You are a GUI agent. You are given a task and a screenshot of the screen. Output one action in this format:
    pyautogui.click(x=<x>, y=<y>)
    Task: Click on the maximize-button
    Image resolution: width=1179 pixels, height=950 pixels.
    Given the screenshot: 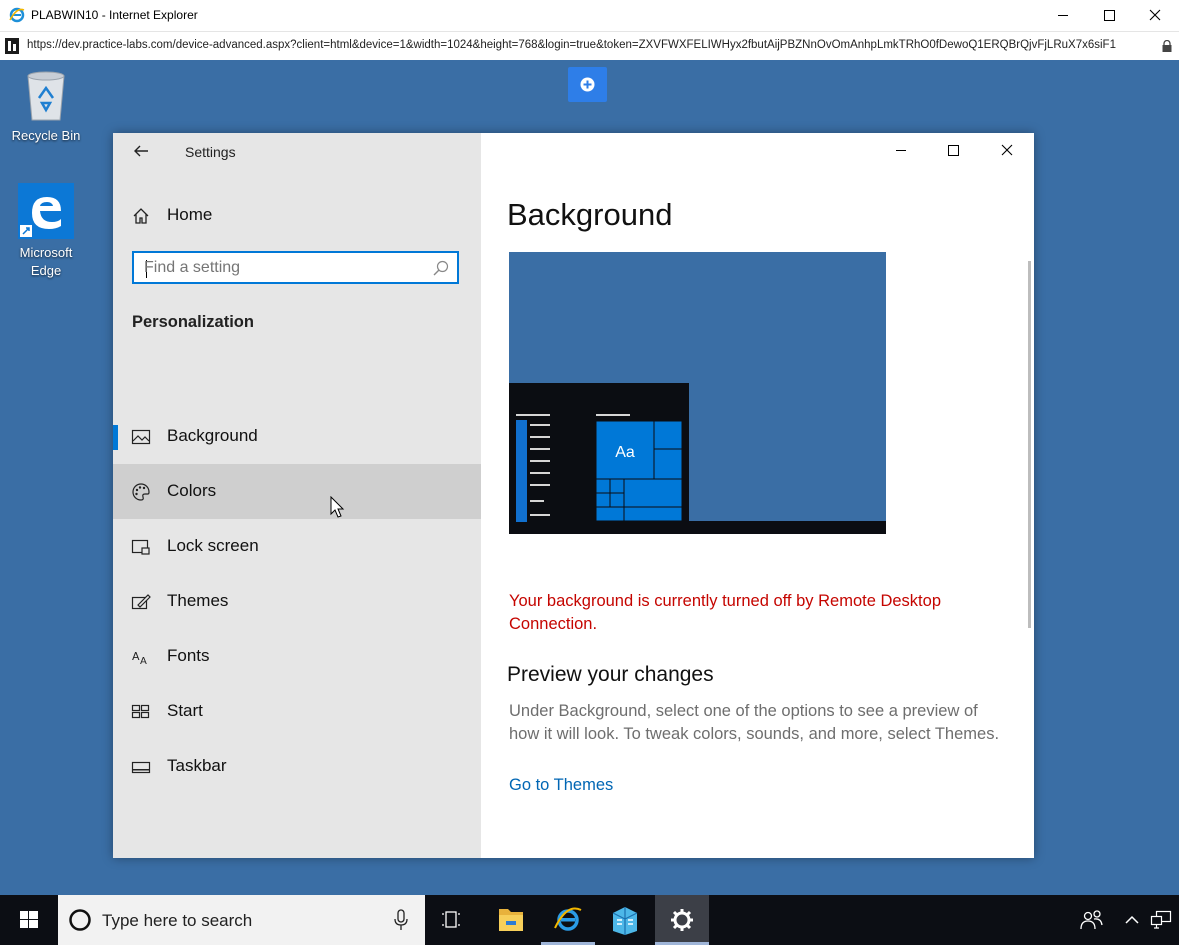 What is the action you would take?
    pyautogui.click(x=1109, y=15)
    